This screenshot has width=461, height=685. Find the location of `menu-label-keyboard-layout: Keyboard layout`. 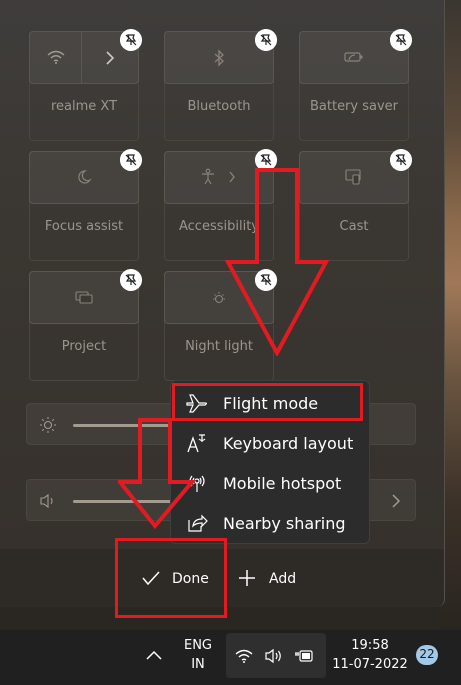

menu-label-keyboard-layout: Keyboard layout is located at coordinates (288, 443).